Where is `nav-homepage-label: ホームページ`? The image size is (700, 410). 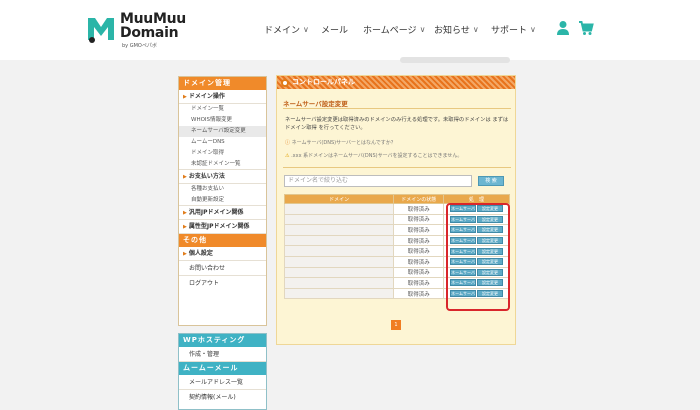
nav-homepage-label: ホームページ is located at coordinates (390, 30).